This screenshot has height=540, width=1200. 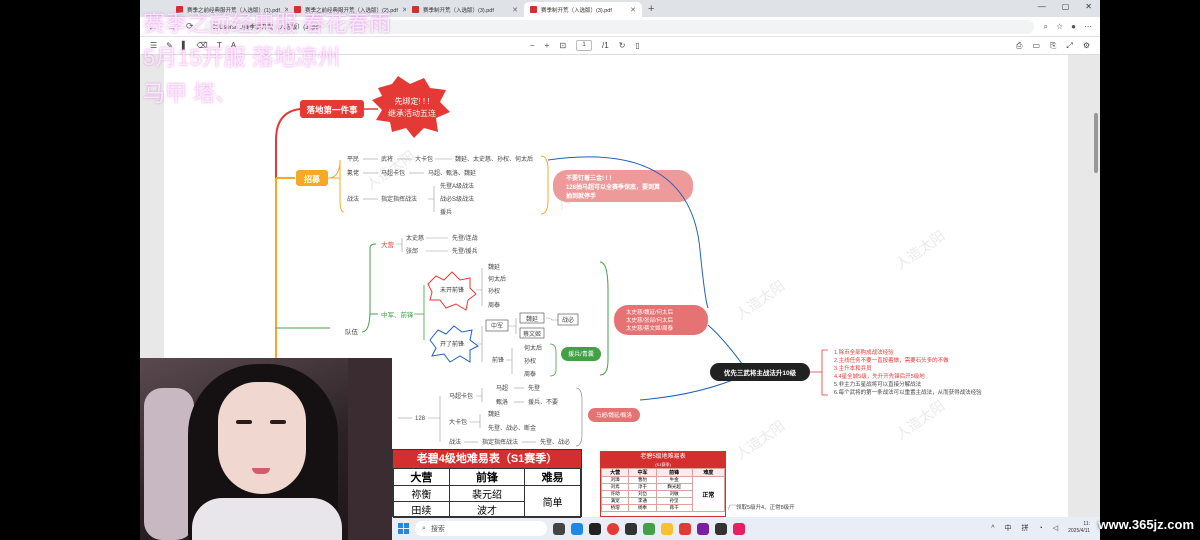 What do you see at coordinates (552, 477) in the screenshot?
I see `table-header: 难易` at bounding box center [552, 477].